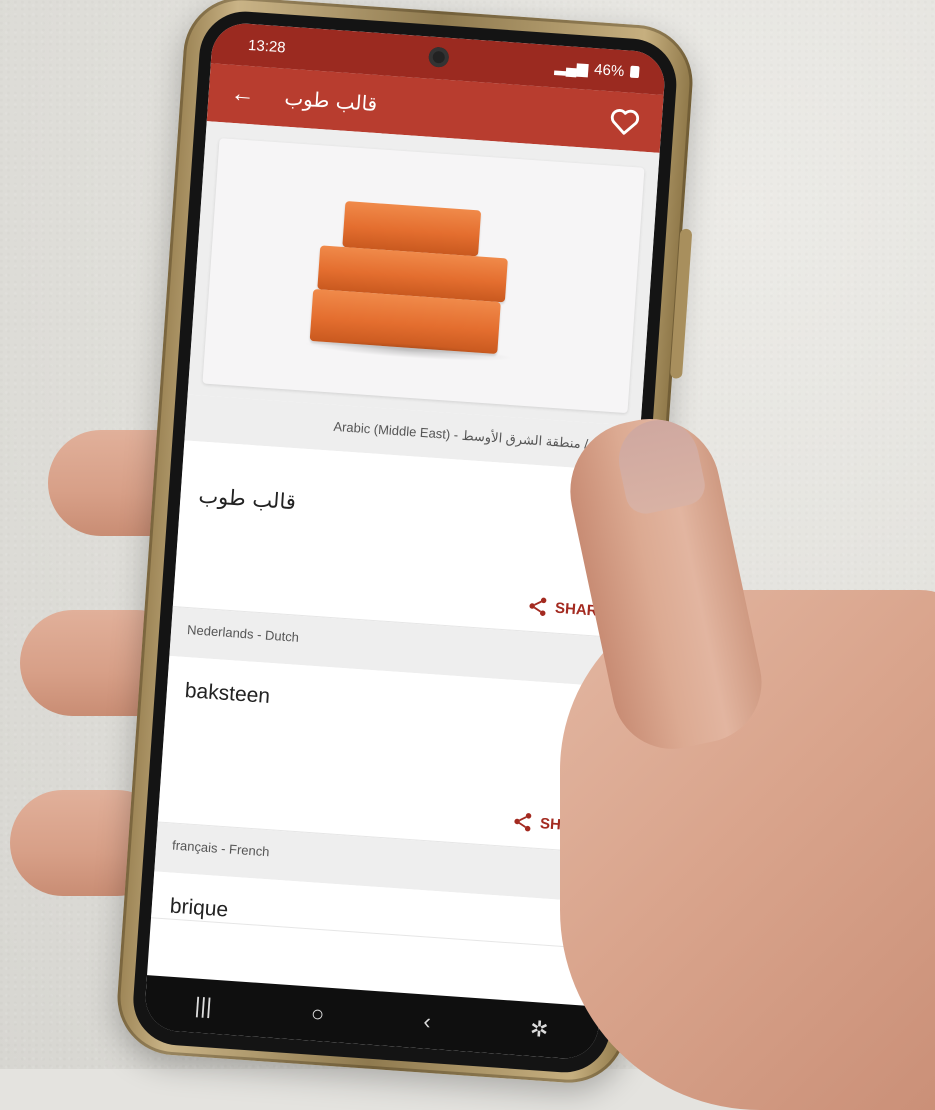  Describe the element at coordinates (243, 95) in the screenshot. I see `back-arrow-icon: ←` at that location.